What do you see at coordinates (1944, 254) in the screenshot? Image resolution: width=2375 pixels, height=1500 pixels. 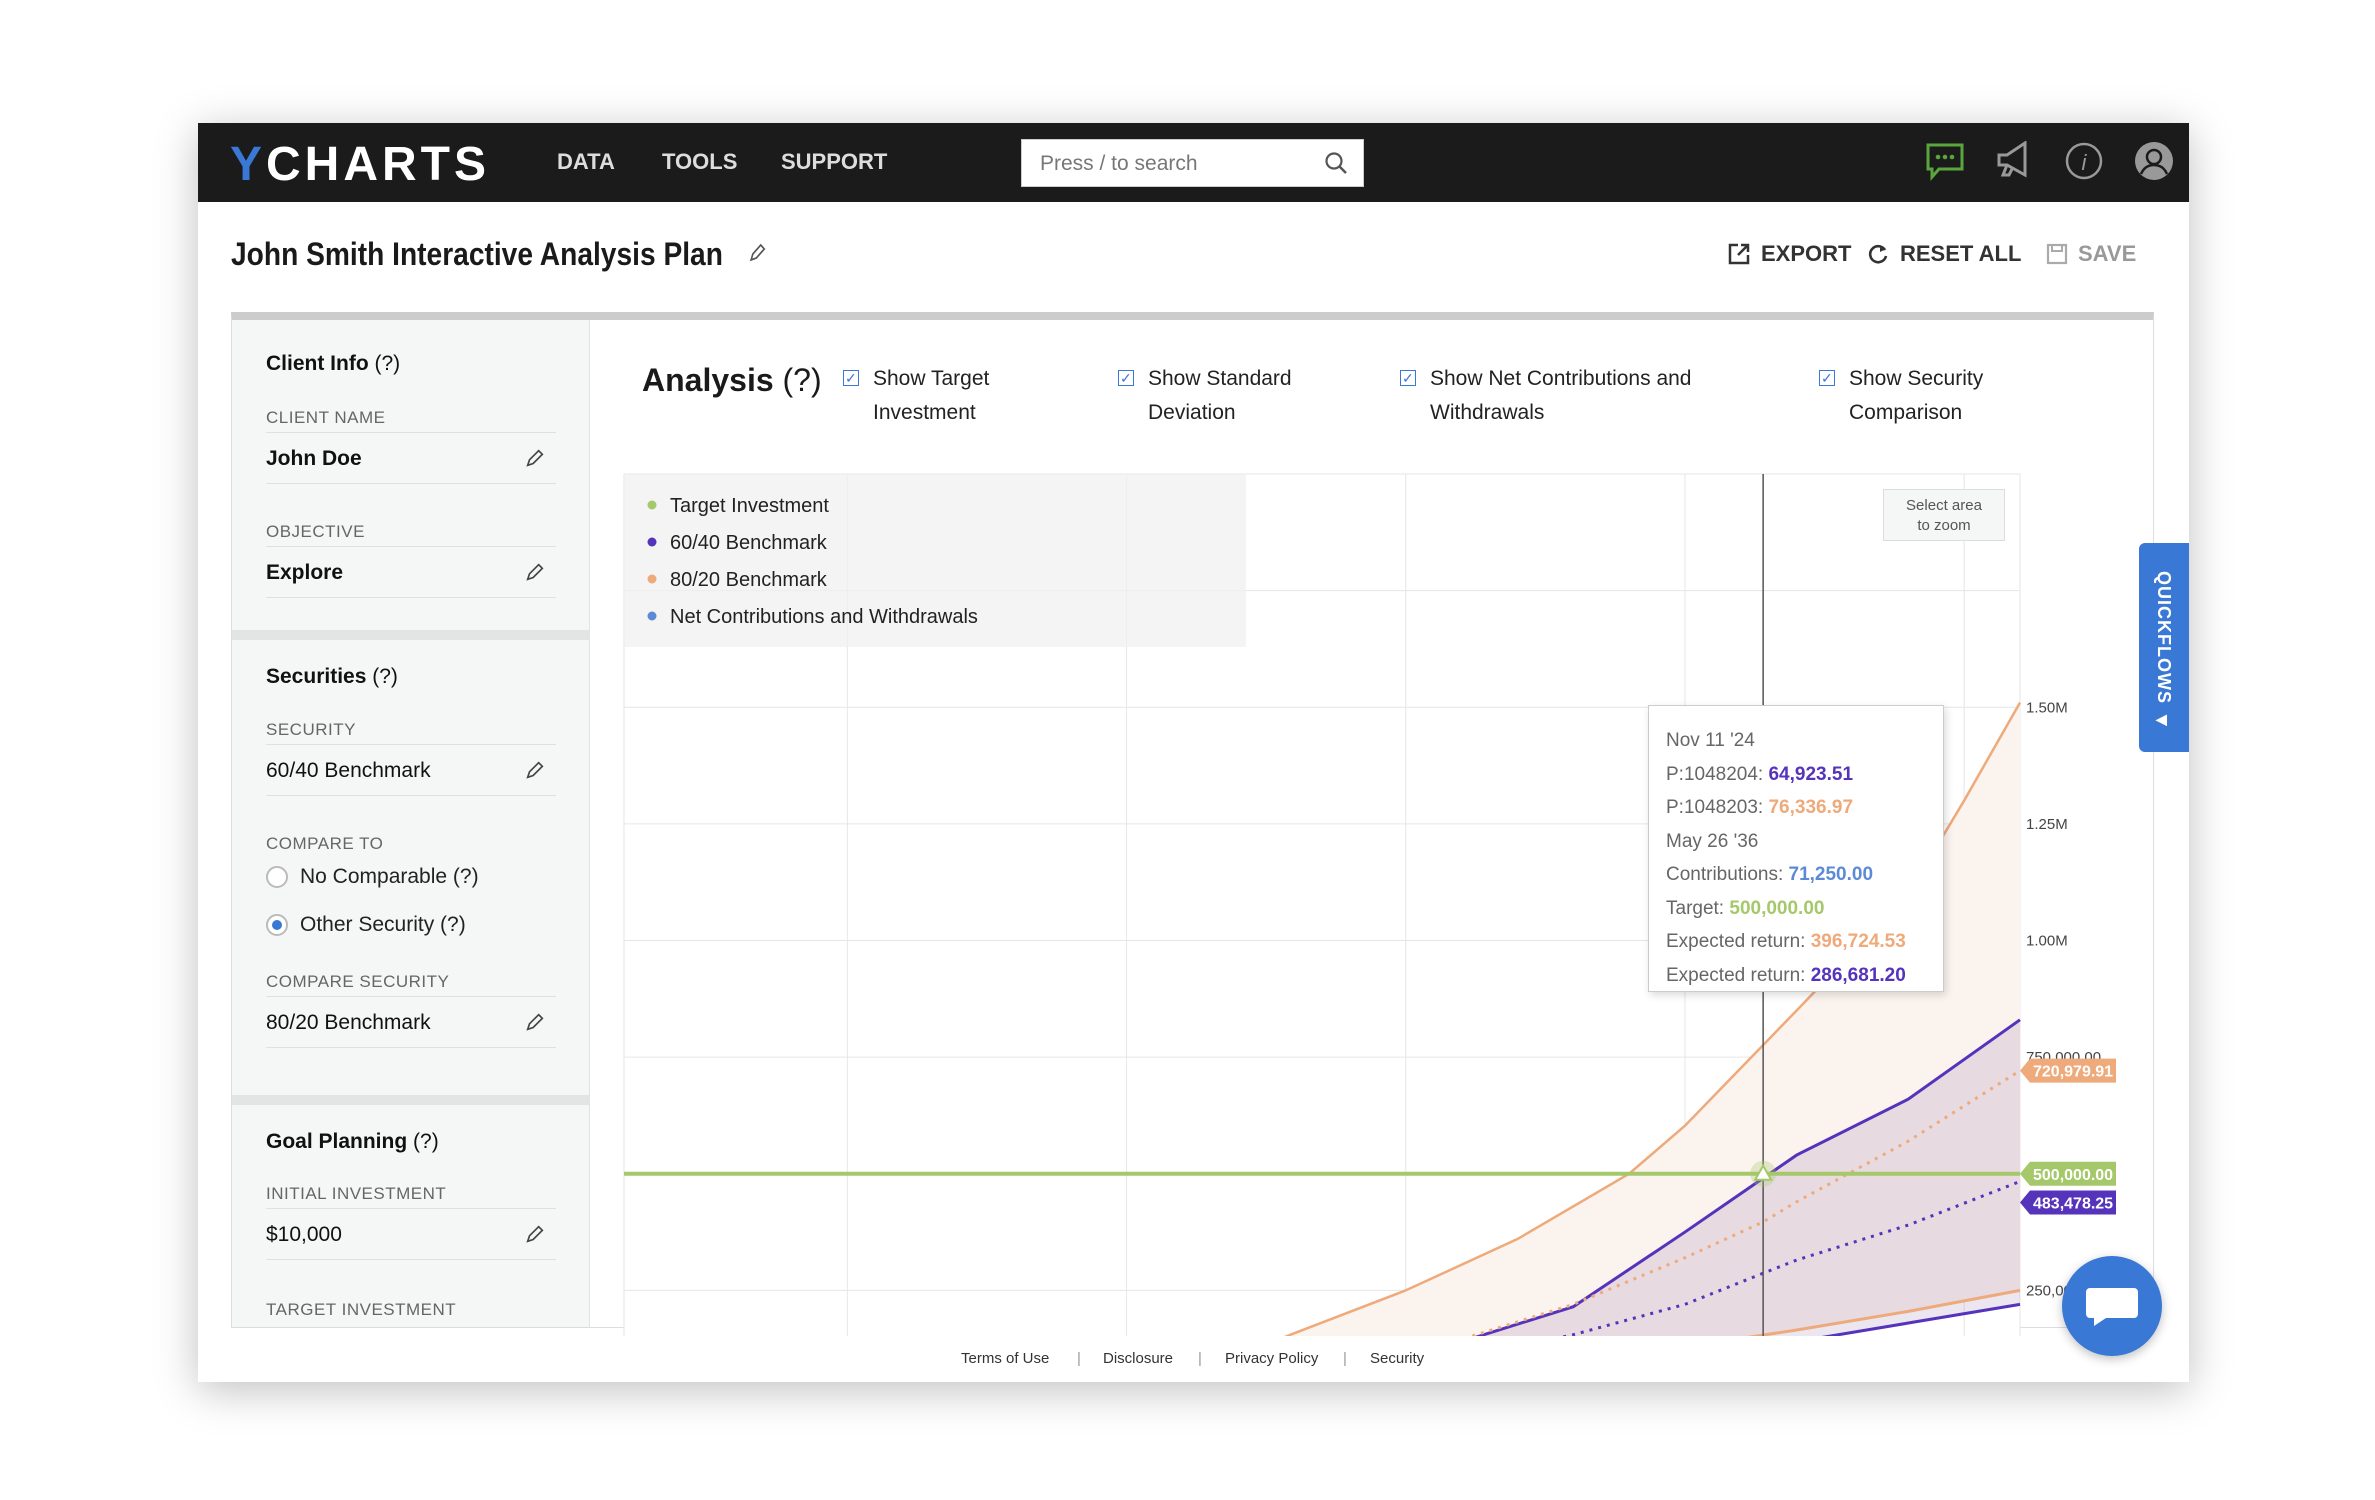 I see `reset-all-button: RESET ALL` at bounding box center [1944, 254].